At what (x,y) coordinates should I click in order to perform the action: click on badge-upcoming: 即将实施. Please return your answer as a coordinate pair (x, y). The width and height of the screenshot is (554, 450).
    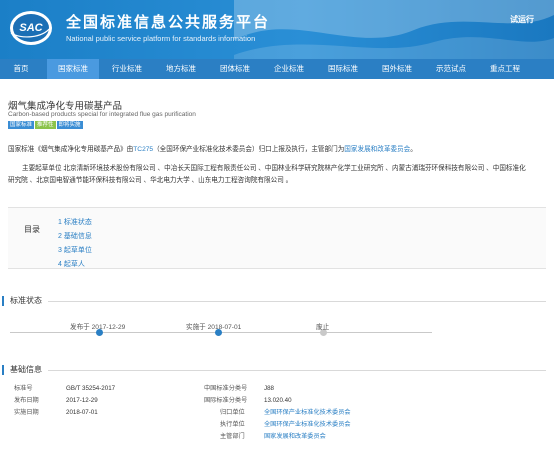
    Looking at the image, I should click on (69, 125).